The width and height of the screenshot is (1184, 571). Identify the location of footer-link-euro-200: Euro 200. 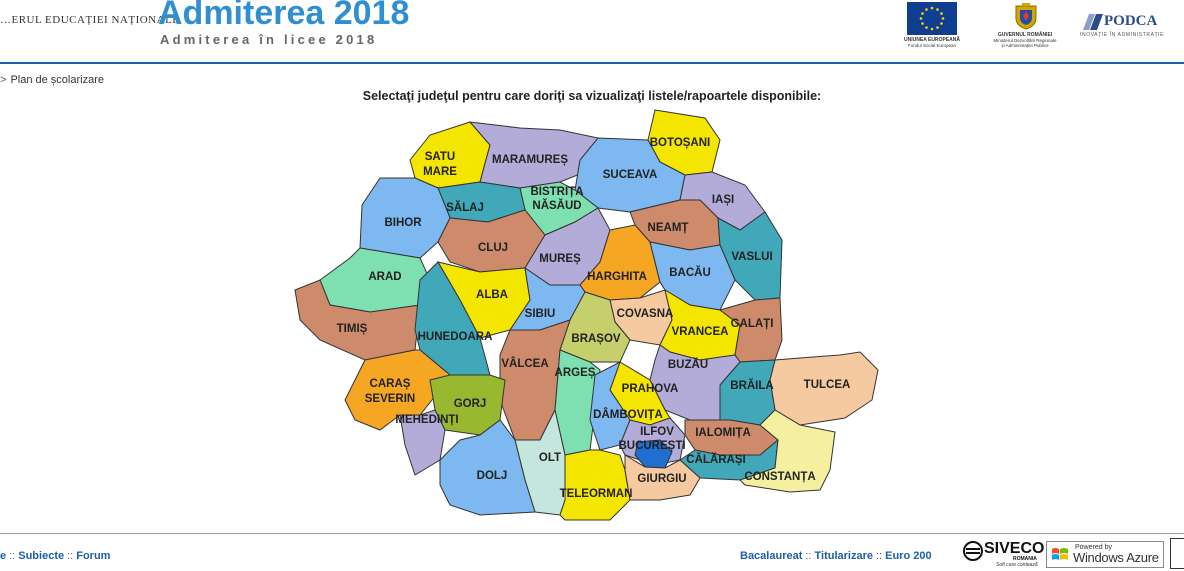
(908, 556).